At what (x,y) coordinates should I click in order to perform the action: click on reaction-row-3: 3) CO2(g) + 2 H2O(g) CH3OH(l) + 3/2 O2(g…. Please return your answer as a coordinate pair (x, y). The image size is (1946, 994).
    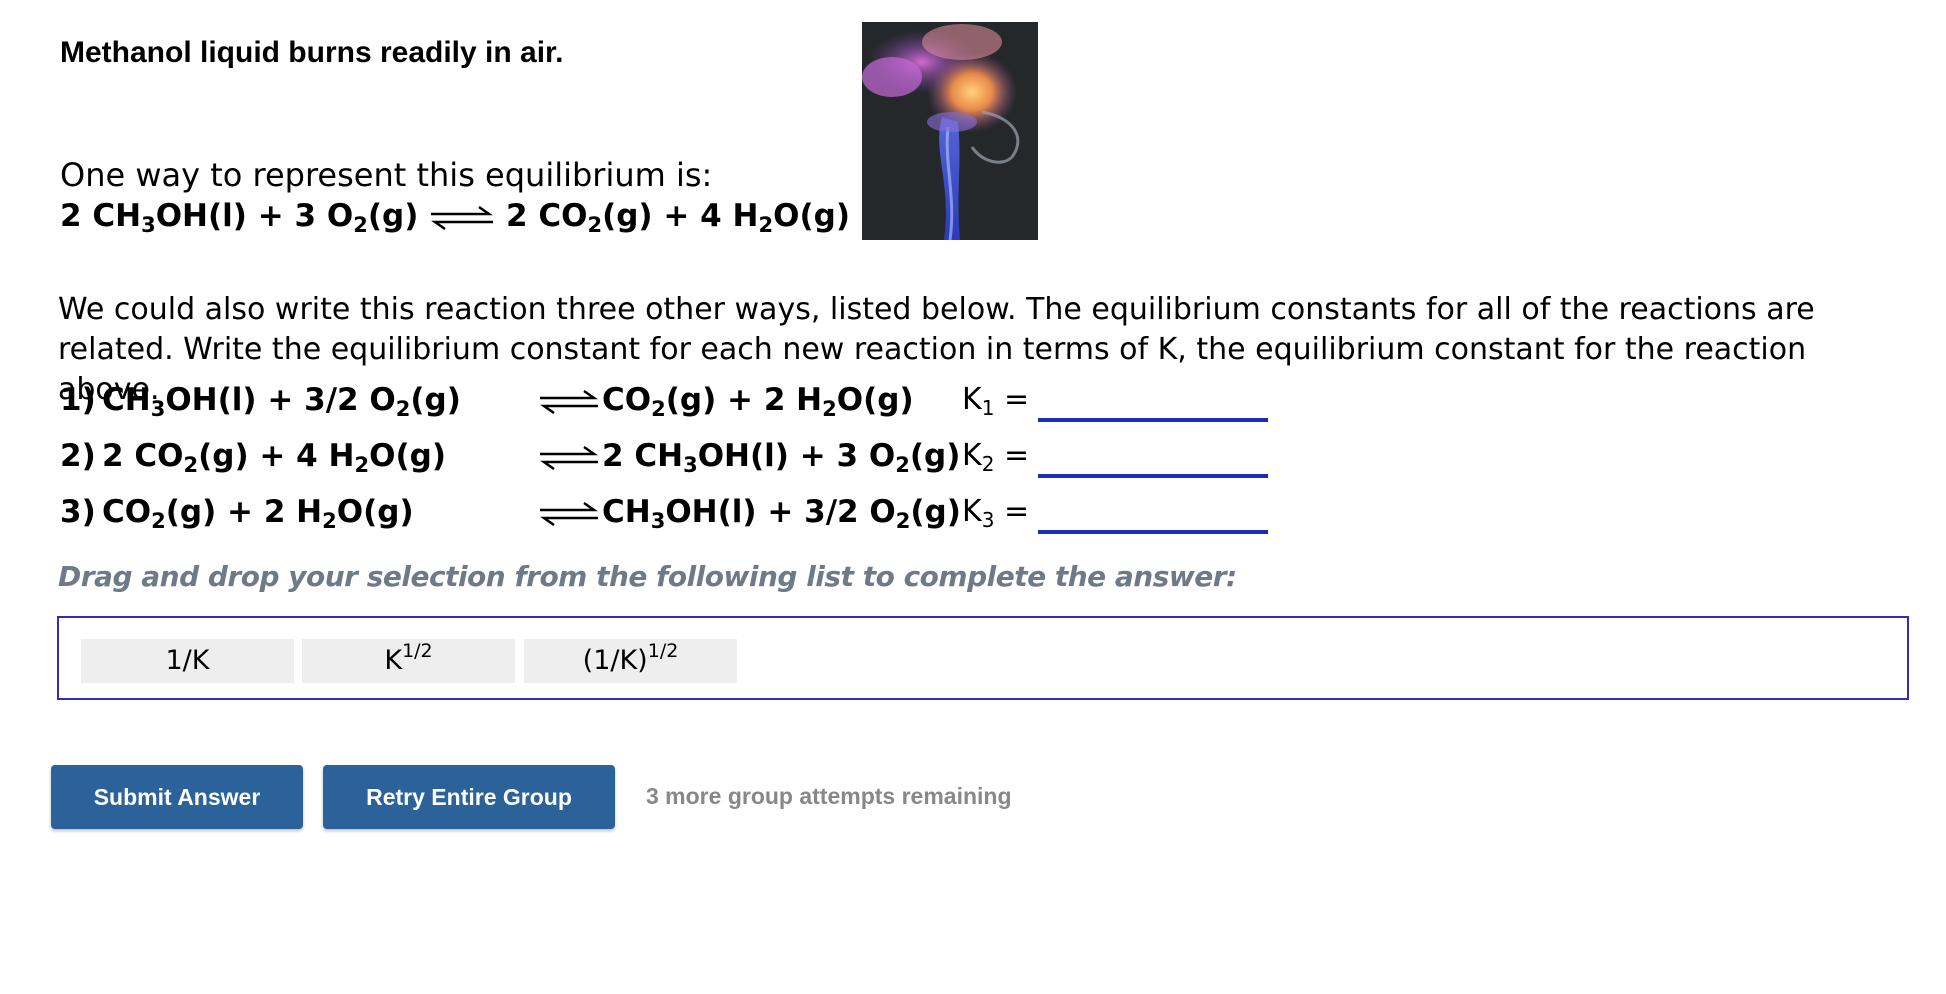
    Looking at the image, I should click on (710, 519).